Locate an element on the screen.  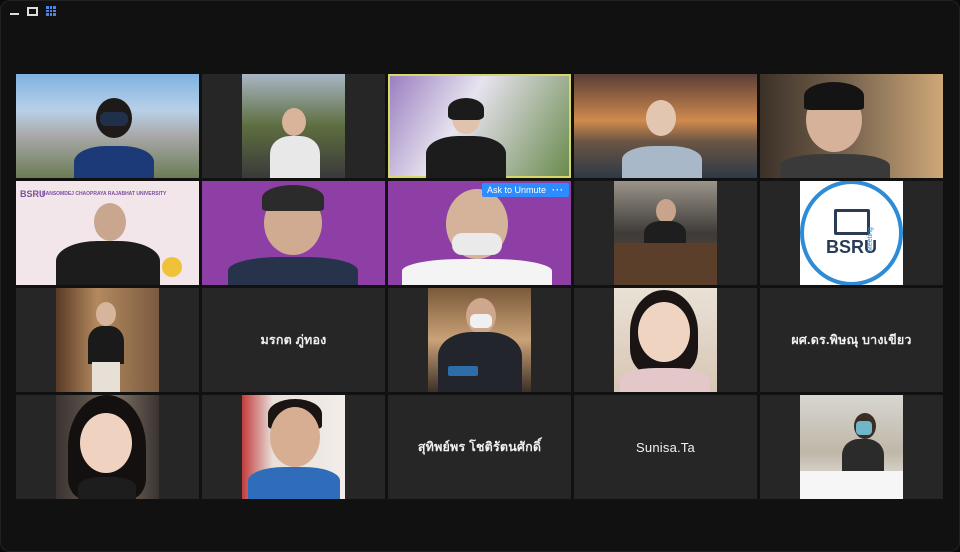
virtual-background is located at coordinates (293, 233).